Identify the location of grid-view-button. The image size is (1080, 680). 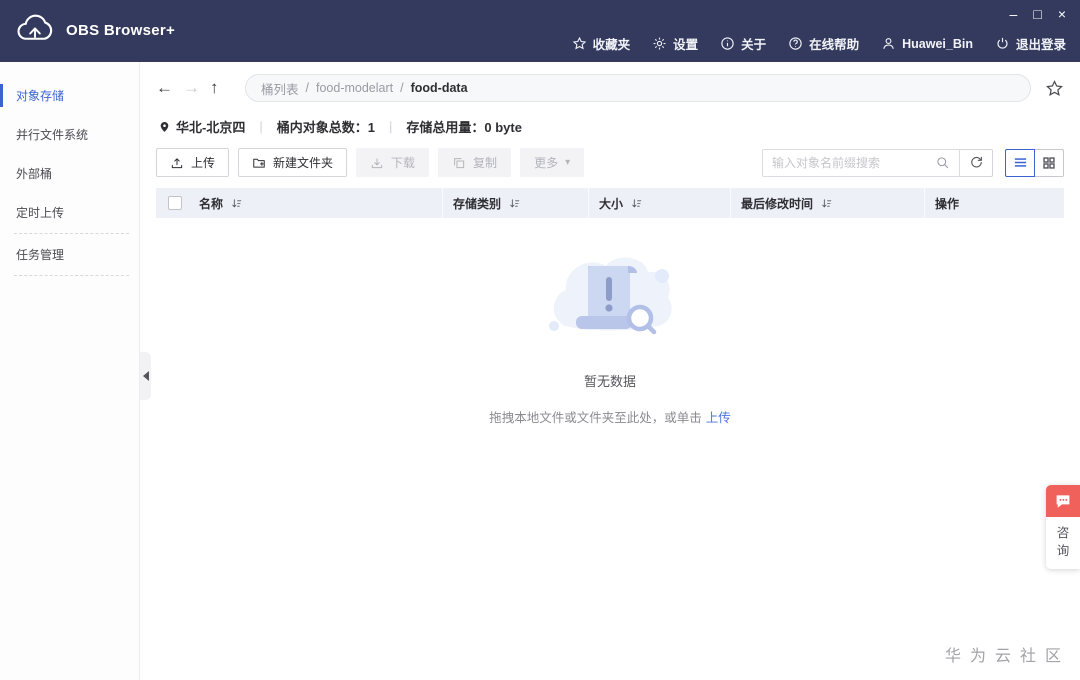
(1049, 162).